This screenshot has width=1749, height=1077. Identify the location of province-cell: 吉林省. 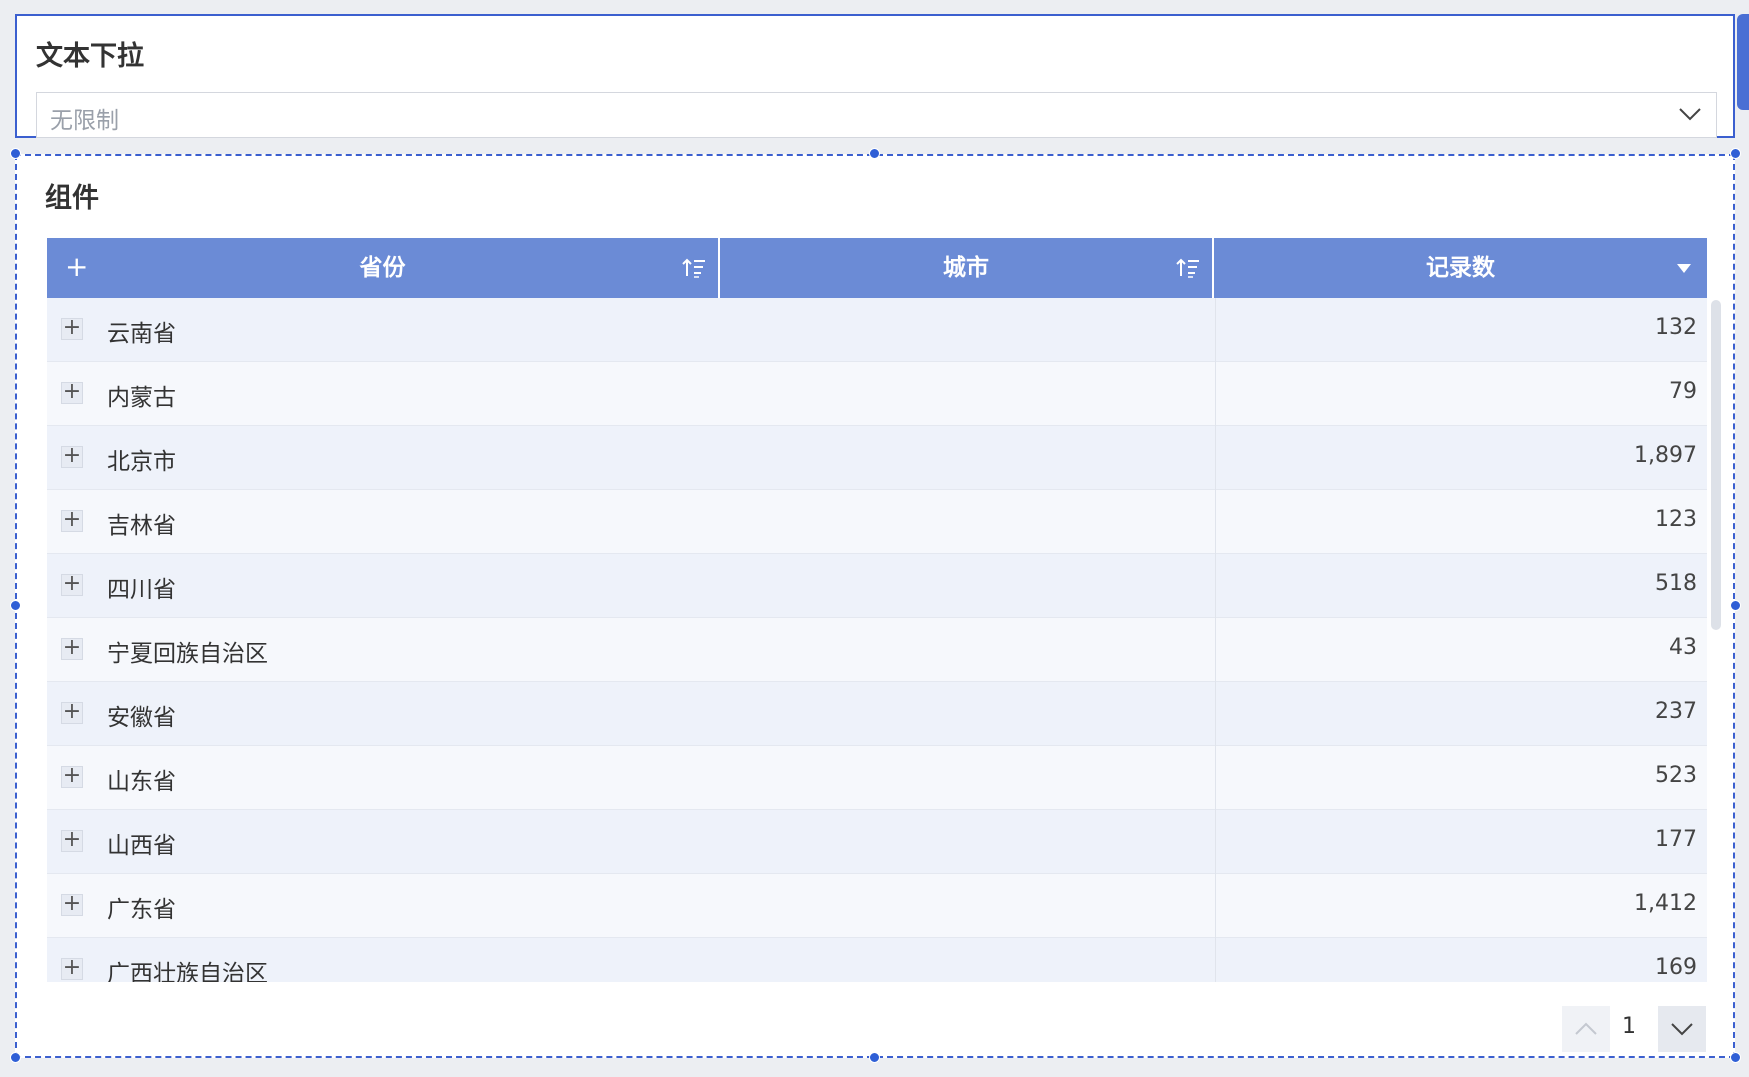
(141, 526).